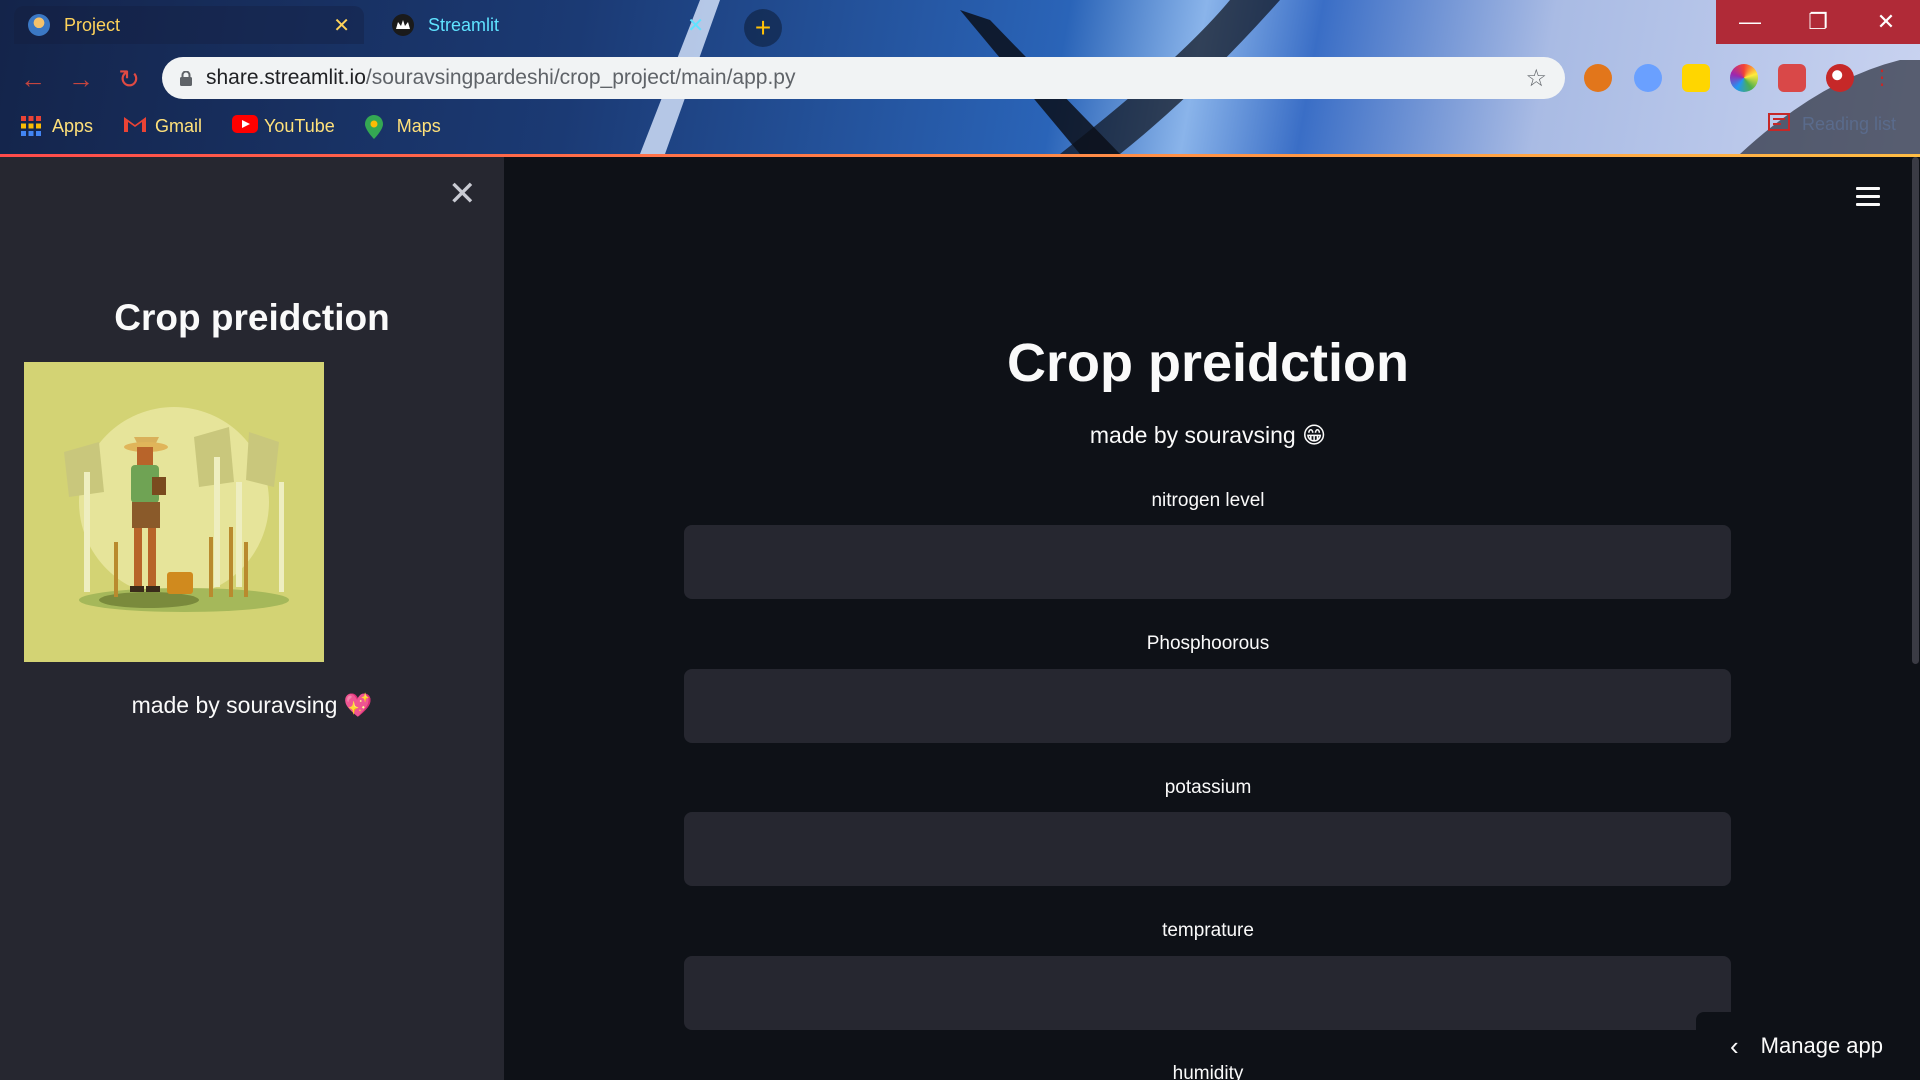 The height and width of the screenshot is (1080, 1920). Describe the element at coordinates (1818, 22) in the screenshot. I see `window-maximize-button: ❐` at that location.